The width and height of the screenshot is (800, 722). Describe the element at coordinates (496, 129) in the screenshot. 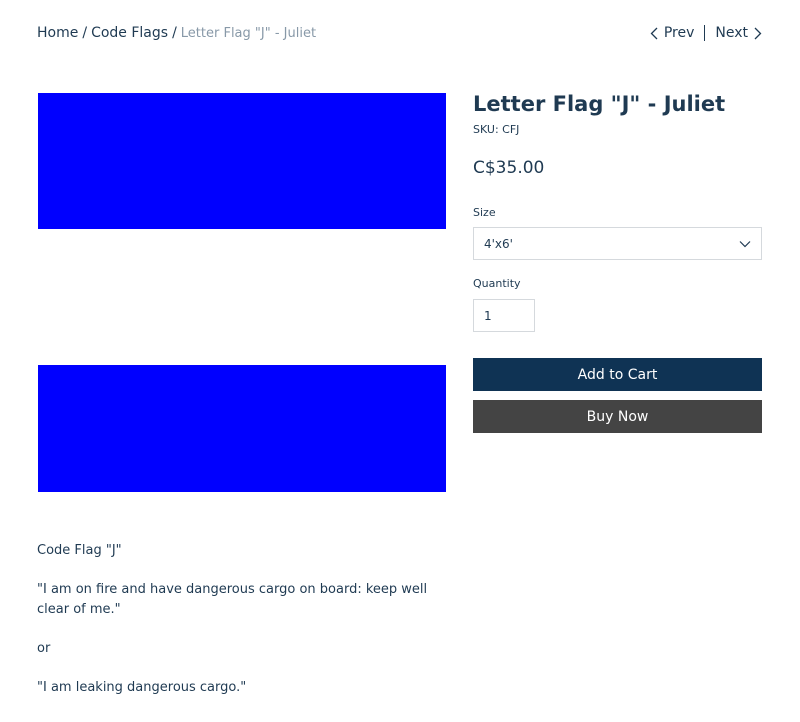

I see `product-sku: SKU: CFJ` at that location.